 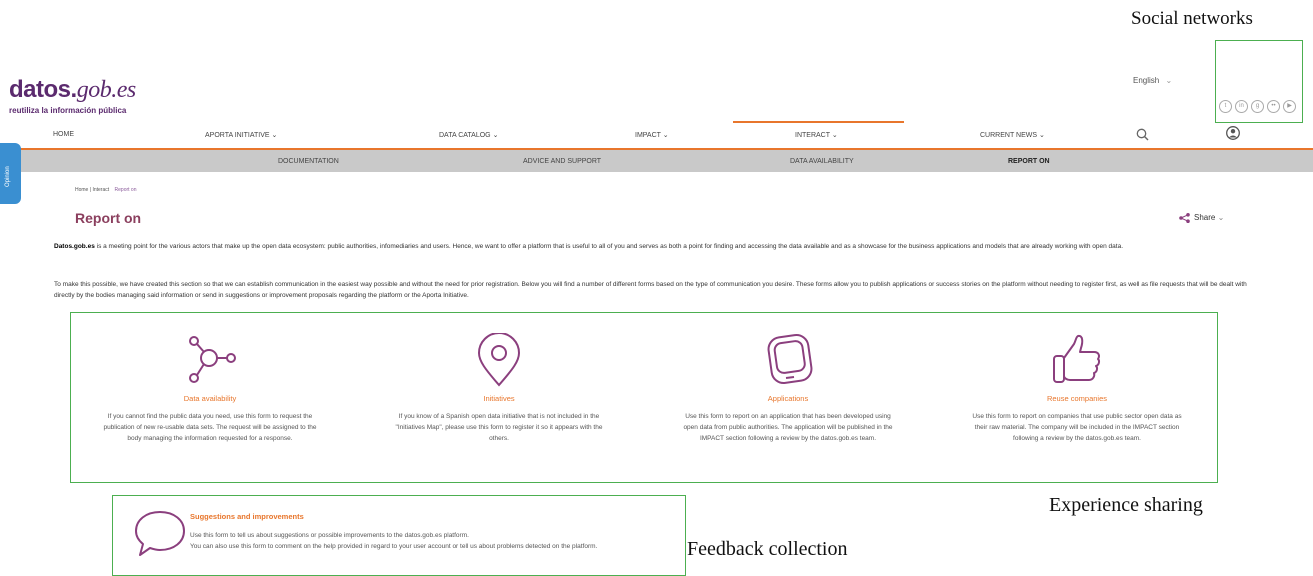 I want to click on subnav-item-advice-support: ADVICE AND SUPPORT, so click(x=562, y=161).